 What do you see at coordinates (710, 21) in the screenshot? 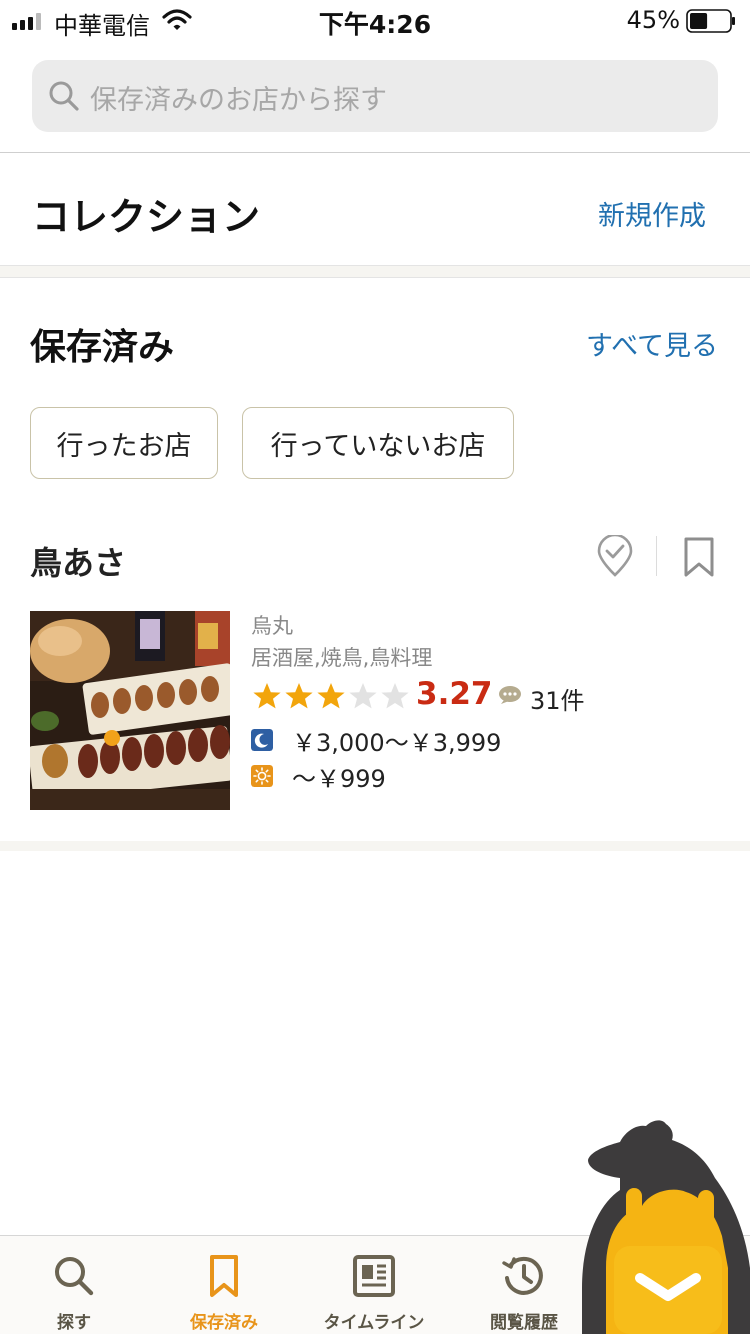
I see `battery-icon` at bounding box center [710, 21].